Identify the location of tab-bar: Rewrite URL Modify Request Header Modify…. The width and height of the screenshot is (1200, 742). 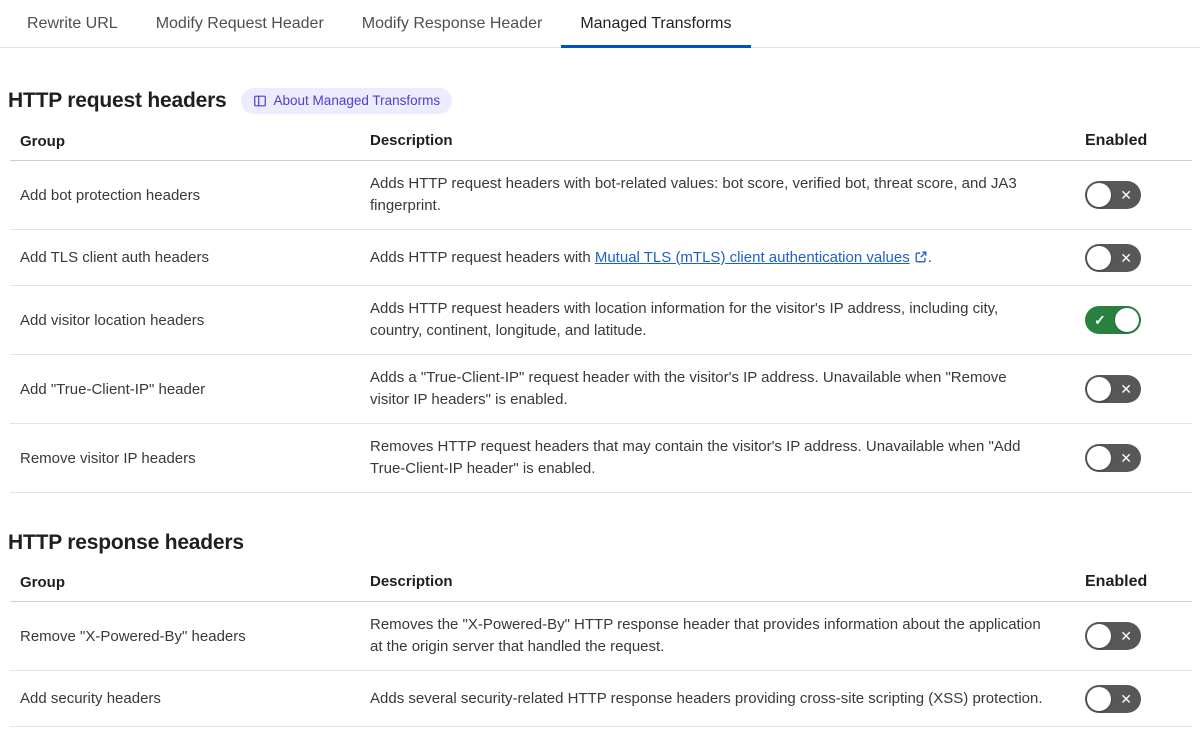
(600, 24).